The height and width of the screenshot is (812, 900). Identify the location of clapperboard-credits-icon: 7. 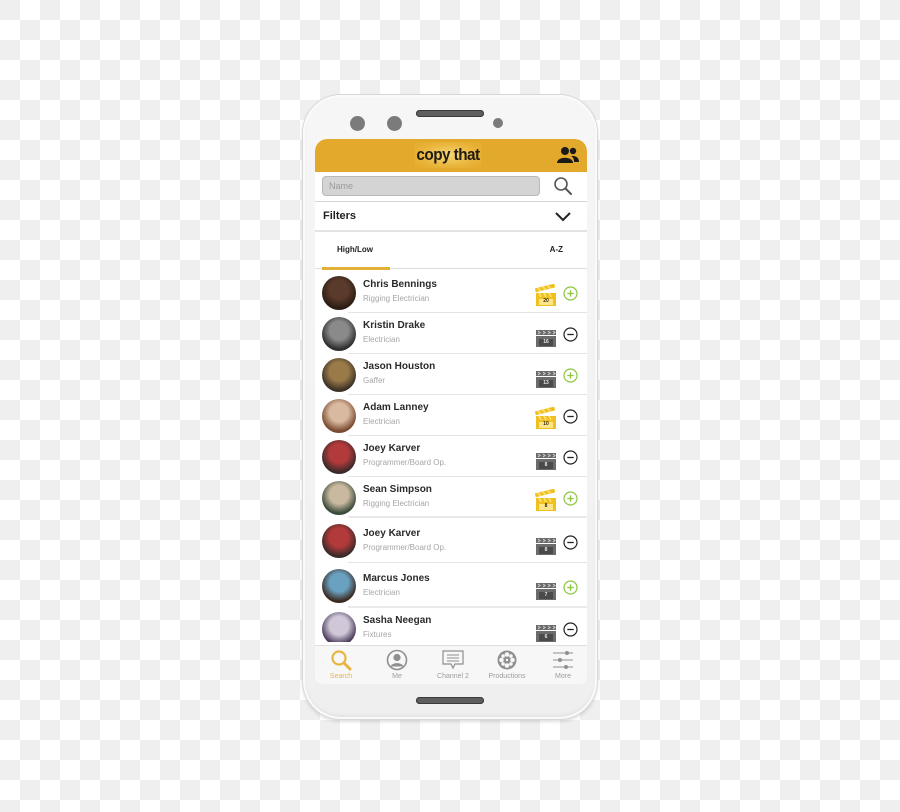
(546, 589).